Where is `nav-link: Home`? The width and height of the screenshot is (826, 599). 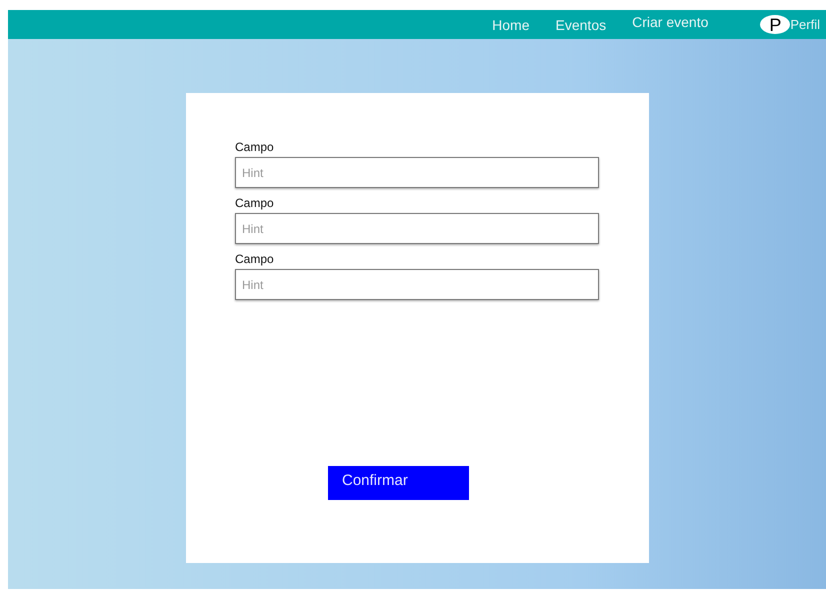 nav-link: Home is located at coordinates (511, 24).